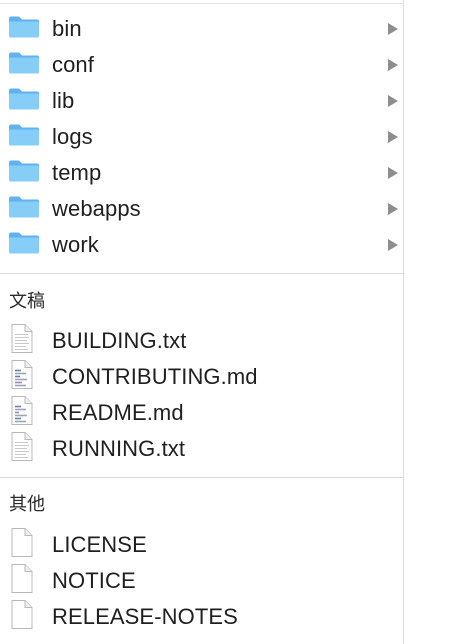 This screenshot has height=644, width=460. What do you see at coordinates (202, 29) in the screenshot?
I see `folder-row-bin: bin` at bounding box center [202, 29].